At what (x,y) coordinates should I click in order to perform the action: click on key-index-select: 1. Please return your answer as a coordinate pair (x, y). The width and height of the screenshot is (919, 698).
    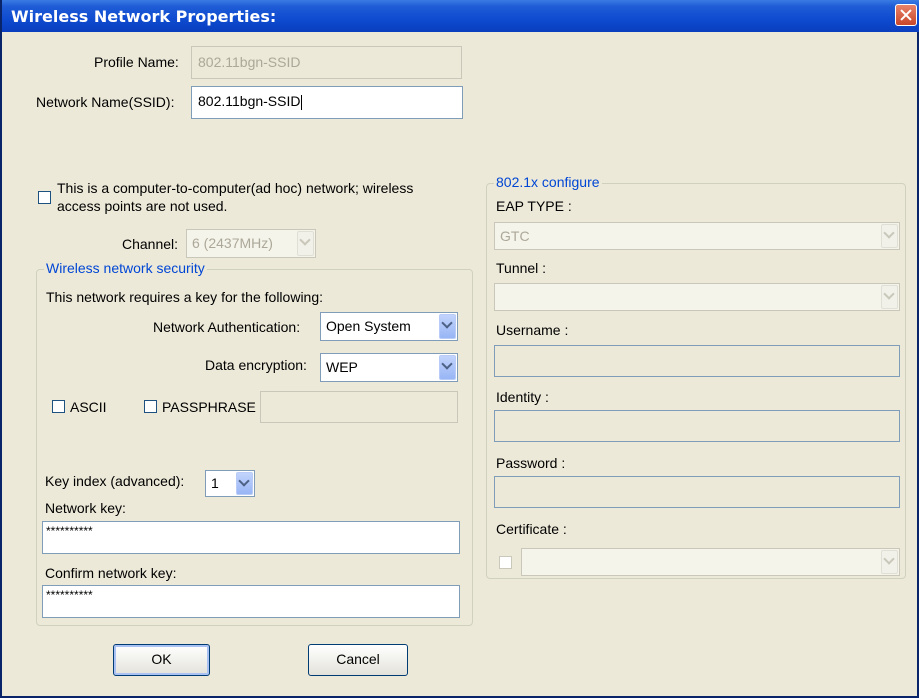
    Looking at the image, I should click on (230, 483).